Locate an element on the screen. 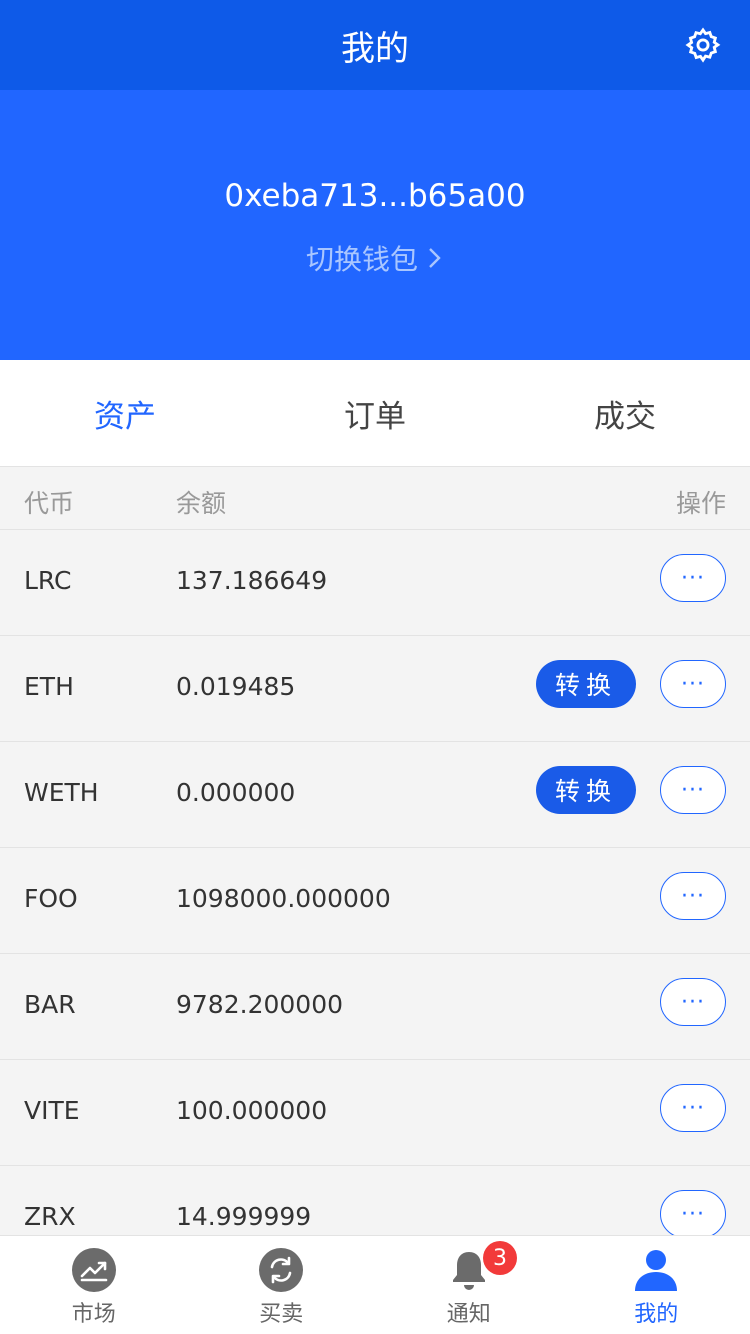 This screenshot has width=750, height=1334. table-row: ETH 0.019485 转换 ··· is located at coordinates (375, 689).